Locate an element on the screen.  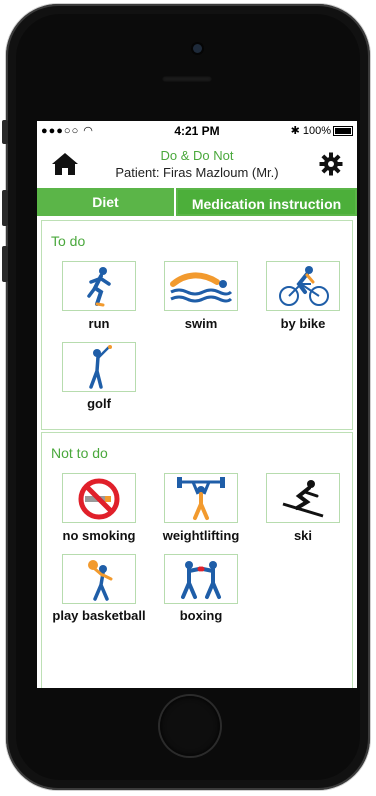
no-smoking-icon is located at coordinates (99, 499).